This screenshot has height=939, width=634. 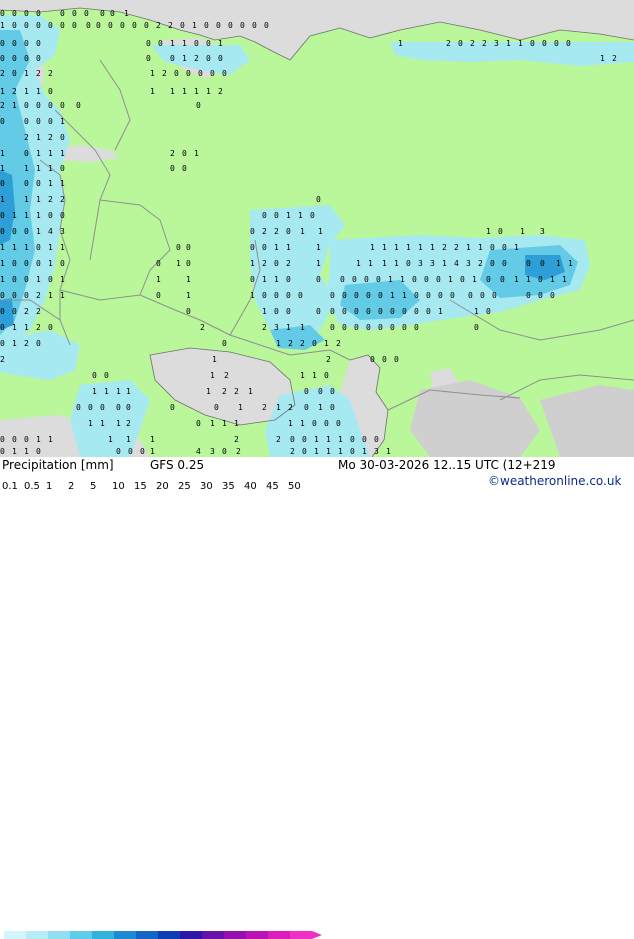 I want to click on legend-tick-label: 40, so click(x=250, y=486).